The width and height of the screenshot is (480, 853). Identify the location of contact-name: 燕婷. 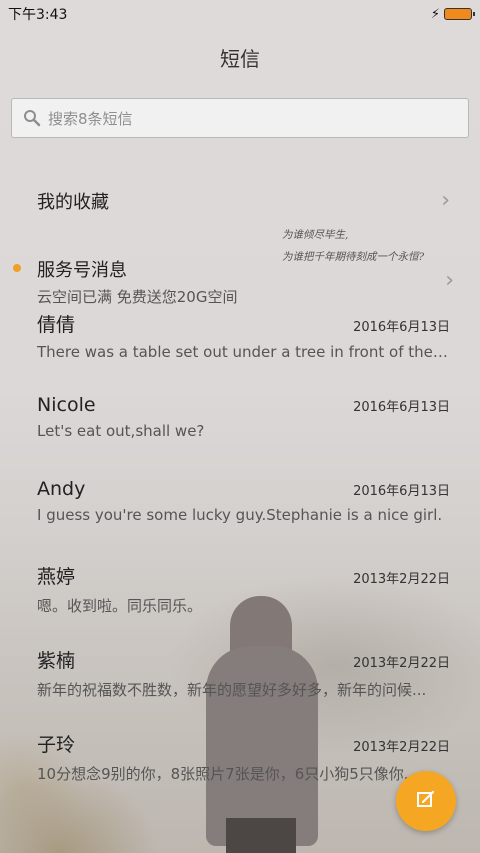
(56, 577).